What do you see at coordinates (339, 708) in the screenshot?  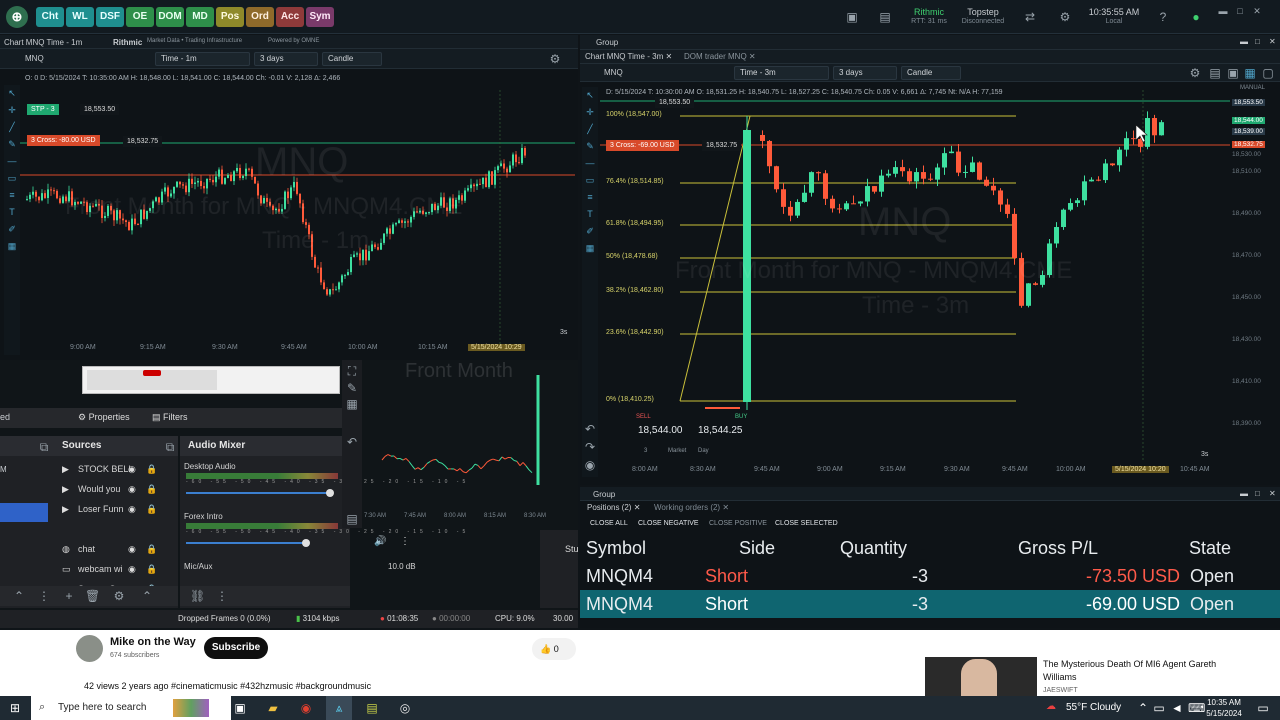 I see `active-app: ⩓` at bounding box center [339, 708].